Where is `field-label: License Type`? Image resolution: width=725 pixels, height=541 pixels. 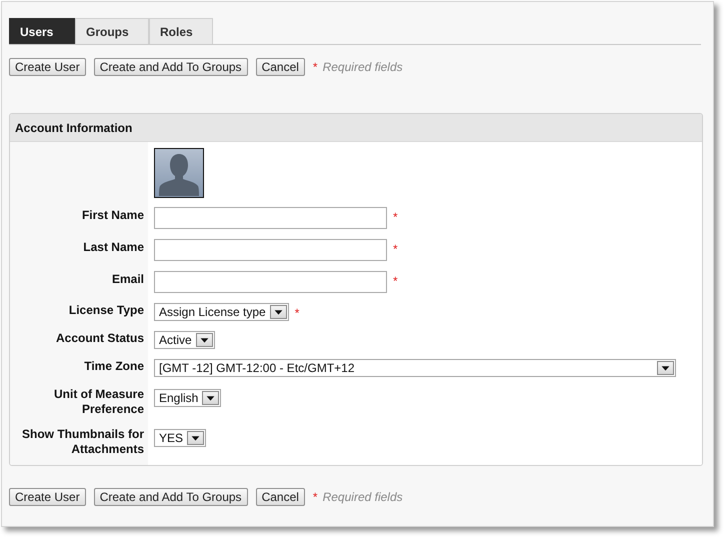 field-label: License Type is located at coordinates (106, 310).